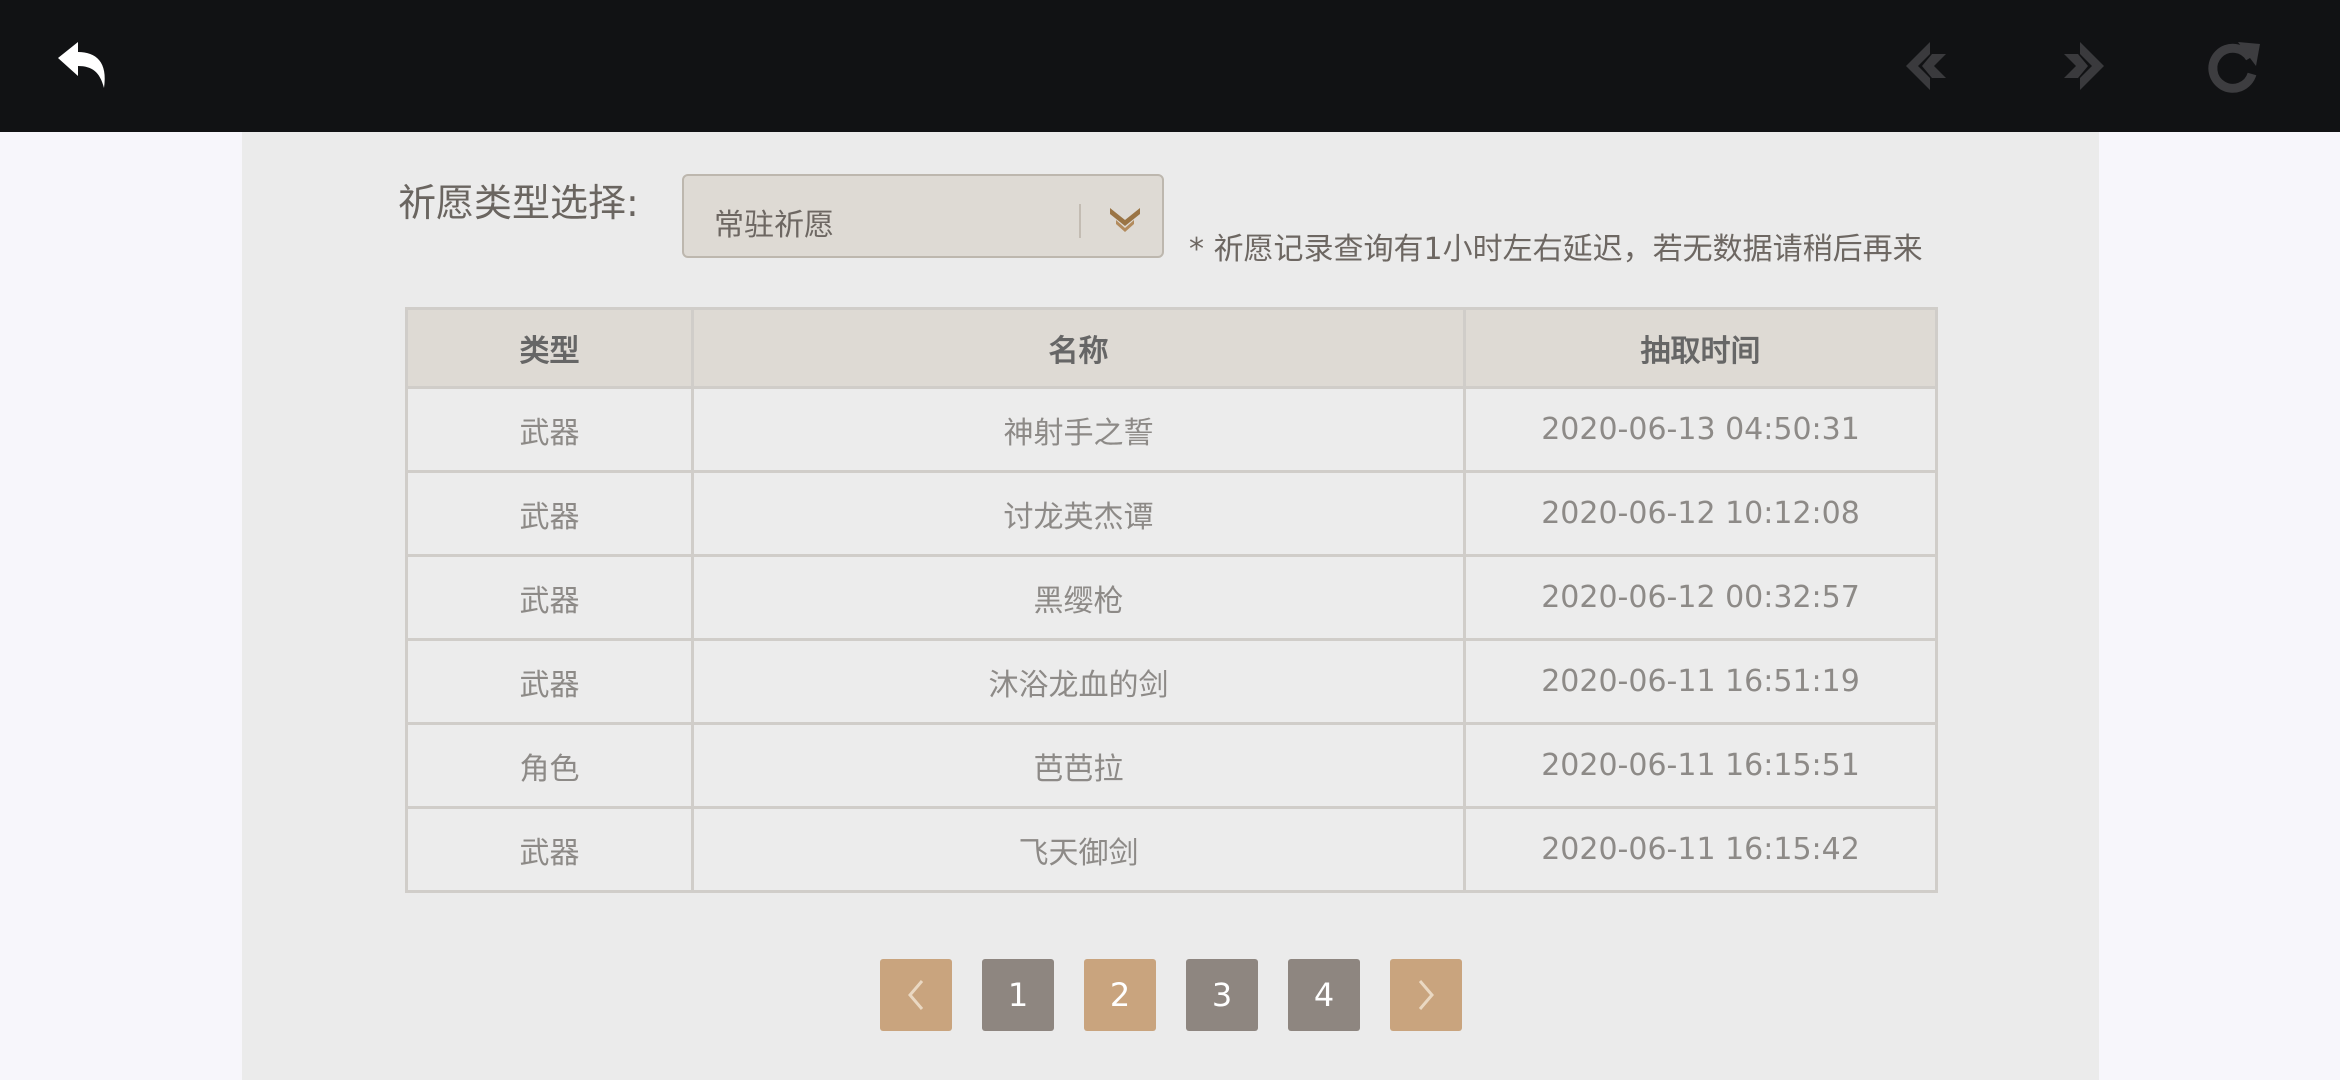 The height and width of the screenshot is (1080, 2340). I want to click on table-header-row: 类型 名称 抽取时间, so click(1171, 348).